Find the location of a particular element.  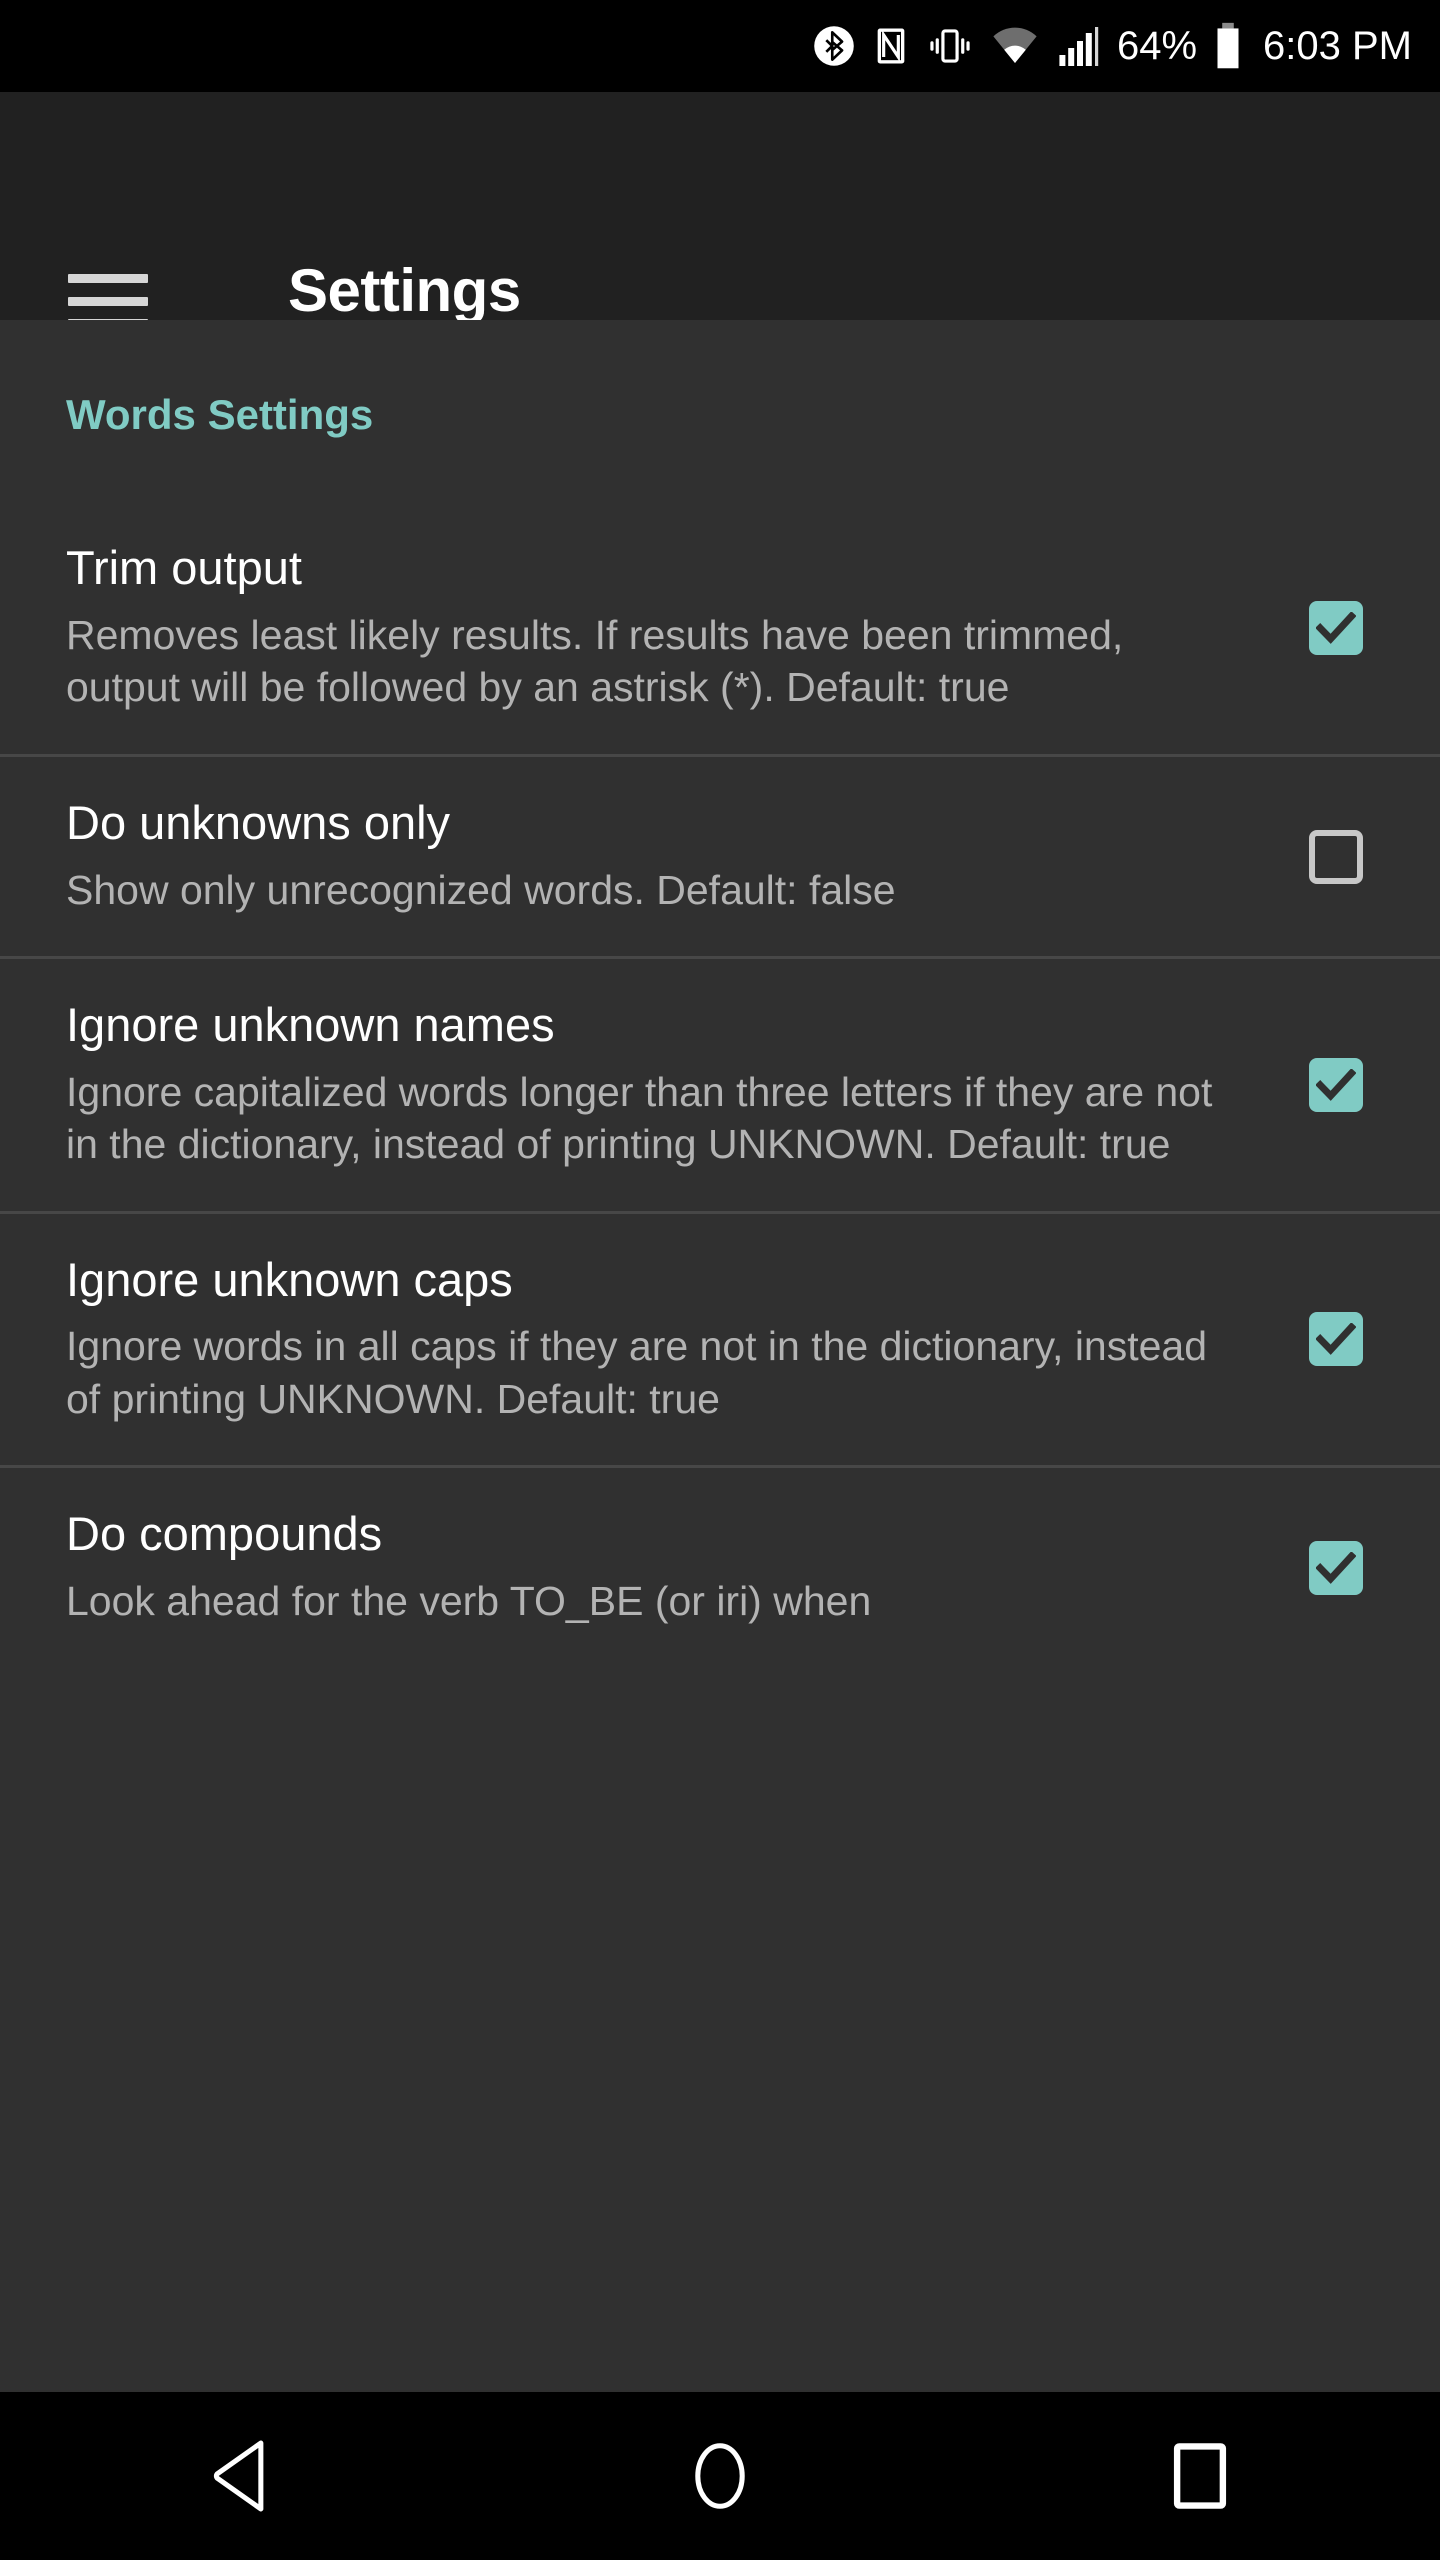

preference-title: Do unknowns only is located at coordinates (258, 822).